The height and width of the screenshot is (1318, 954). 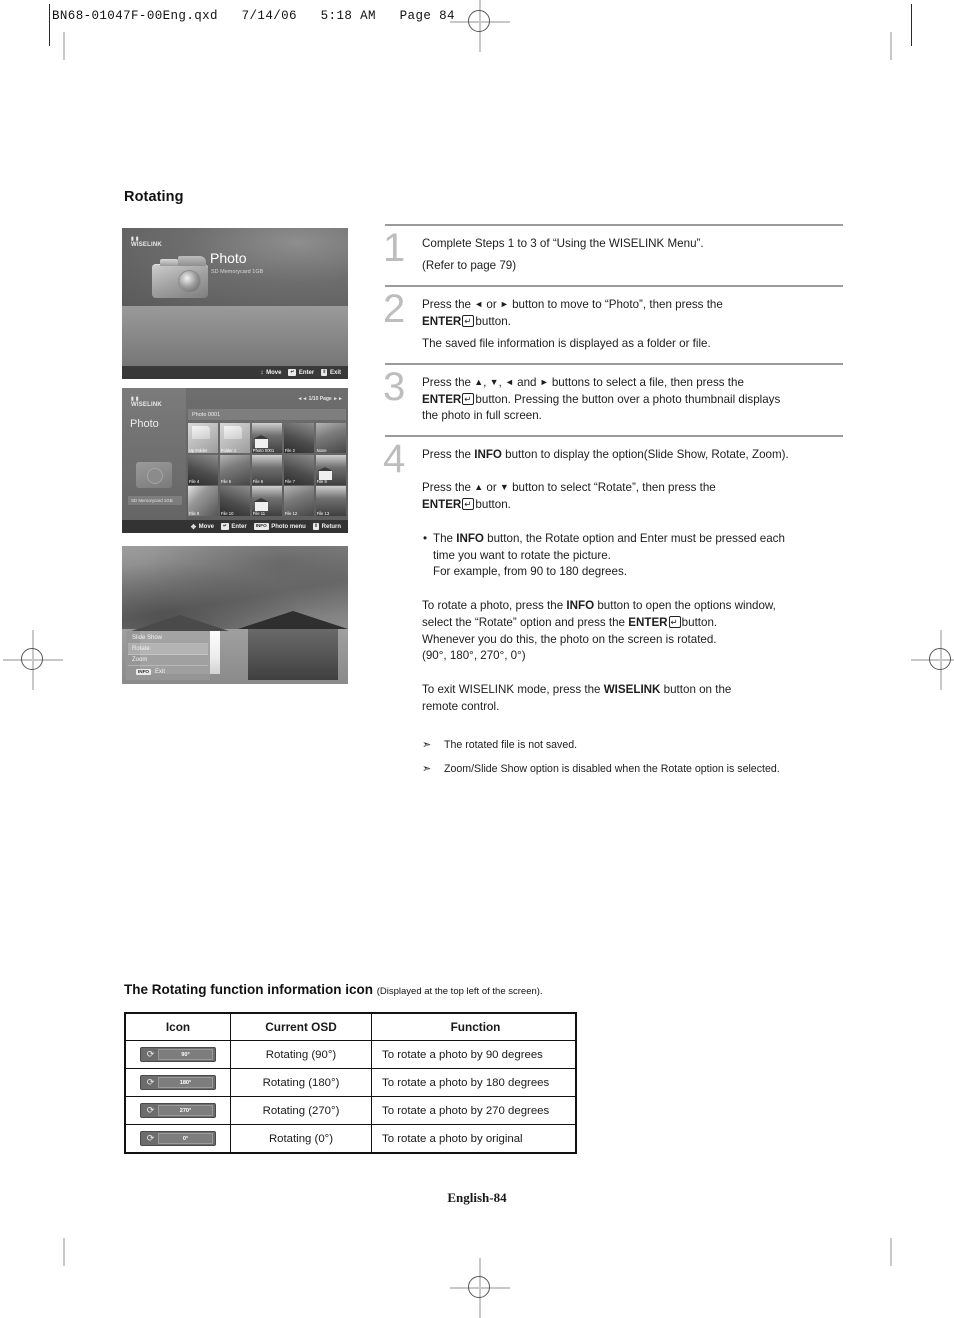 I want to click on osd-enter-label: Enter, so click(x=306, y=372).